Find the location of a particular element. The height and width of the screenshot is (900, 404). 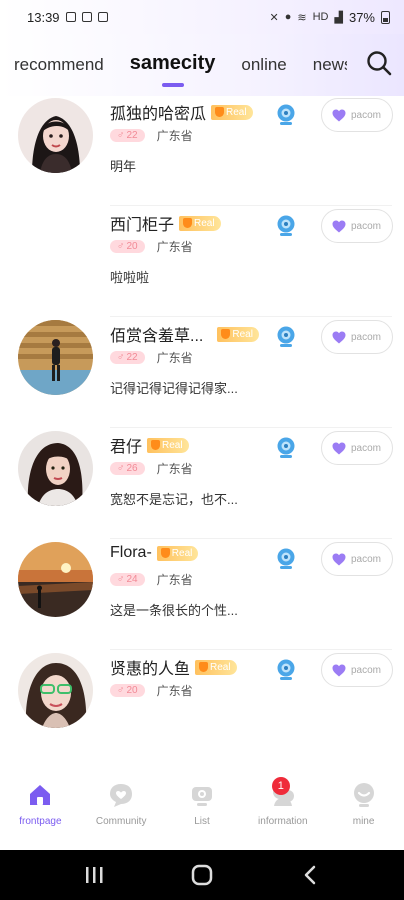

user-name: Flora- is located at coordinates (131, 552).